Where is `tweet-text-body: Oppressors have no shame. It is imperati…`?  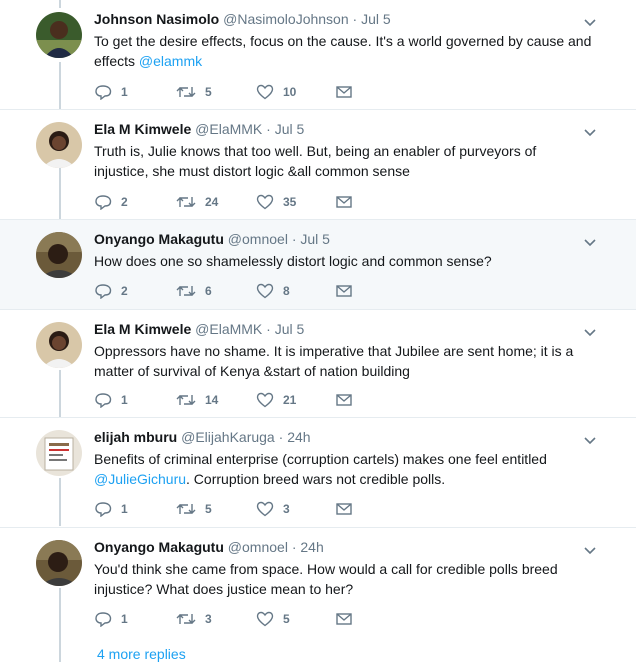 tweet-text-body: Oppressors have no shame. It is imperati… is located at coordinates (334, 361).